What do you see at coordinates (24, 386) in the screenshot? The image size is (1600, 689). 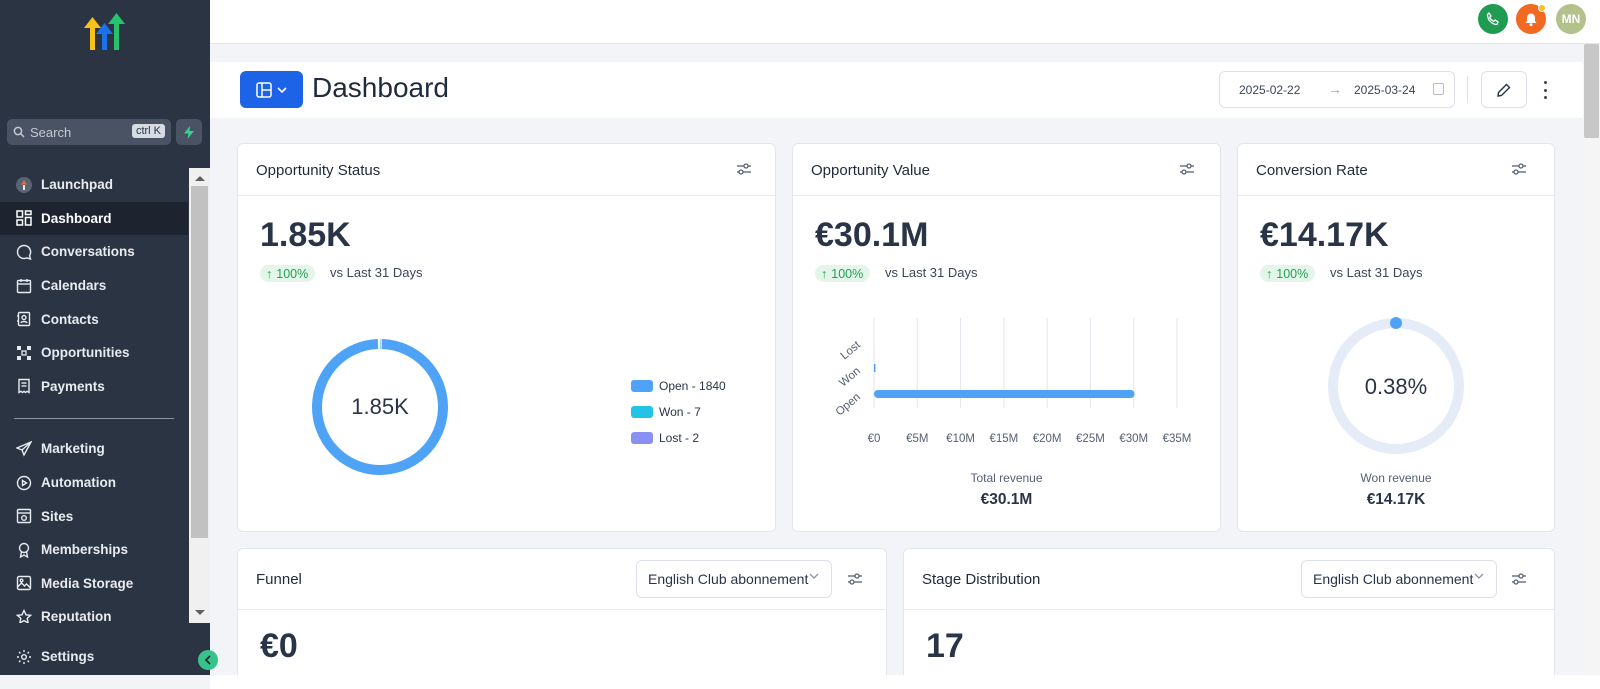 I see `payments-icon` at bounding box center [24, 386].